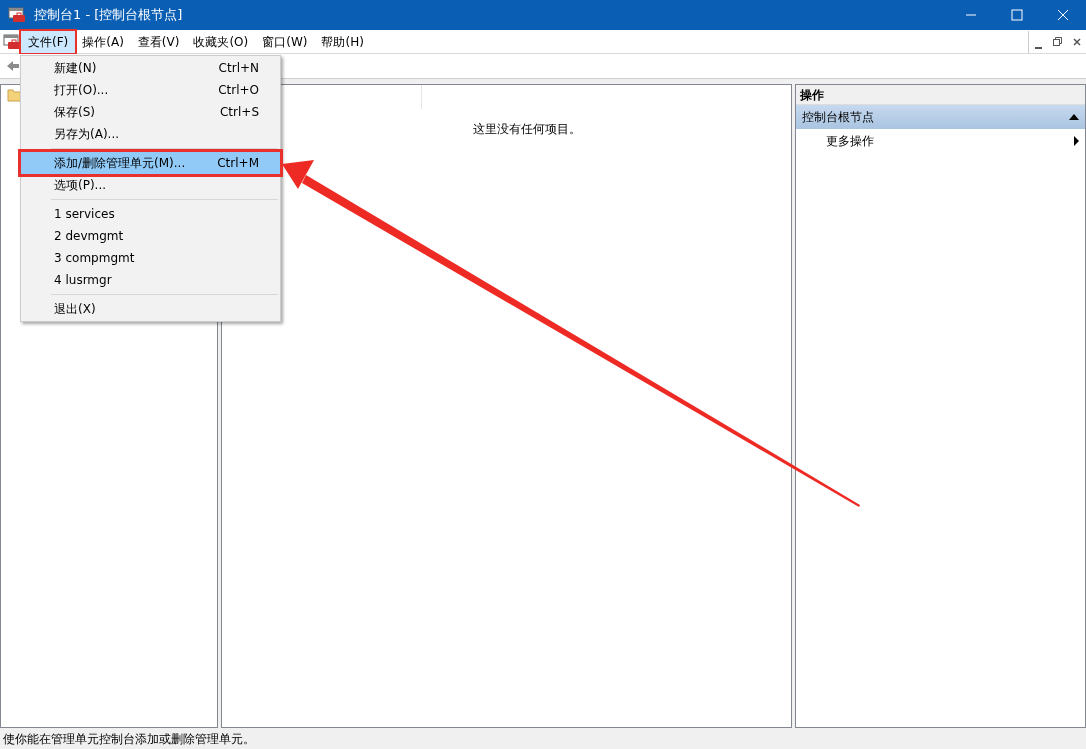 This screenshot has height=749, width=1086. I want to click on document-icon, so click(12, 41).